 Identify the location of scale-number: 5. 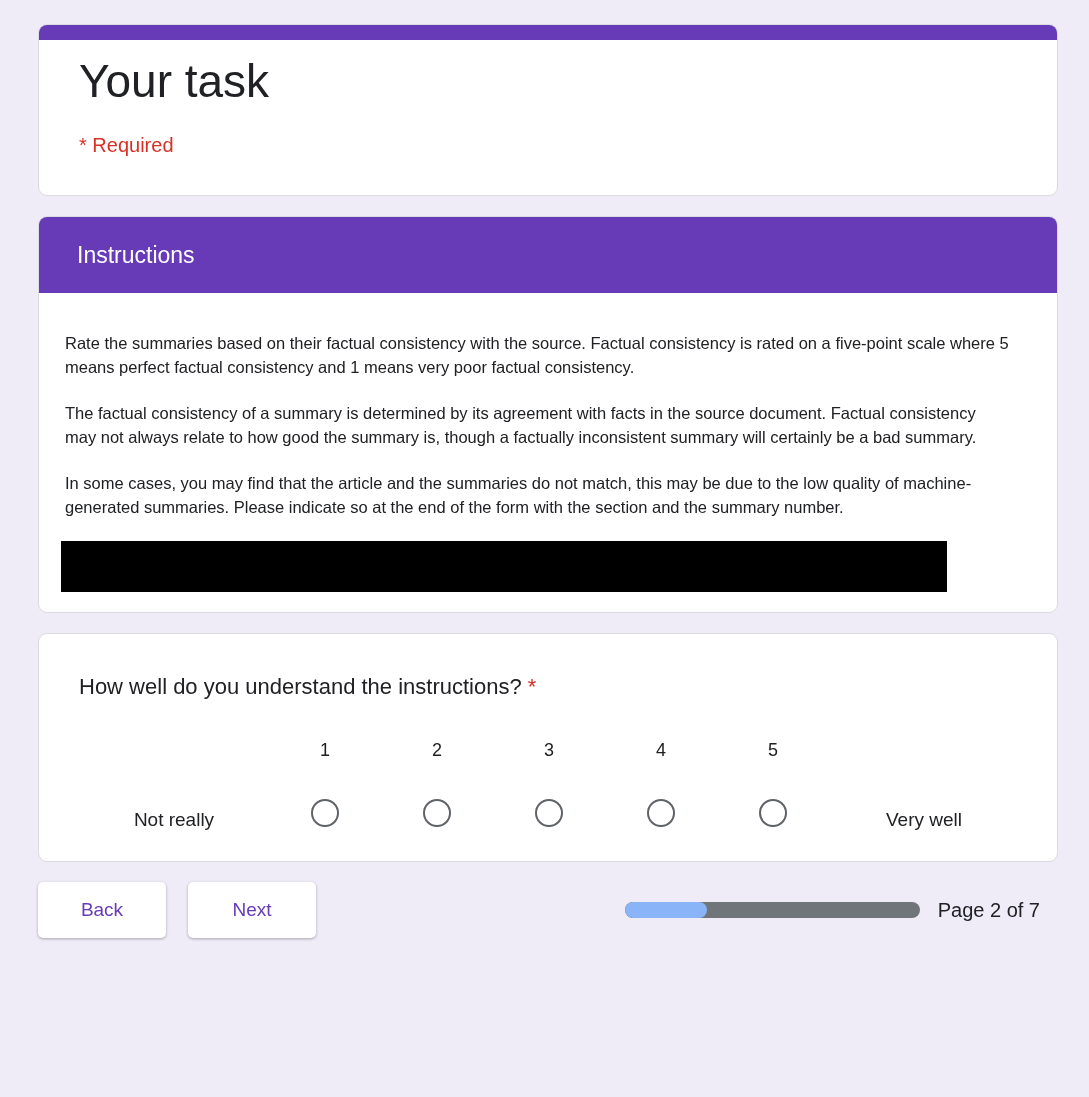
(773, 750).